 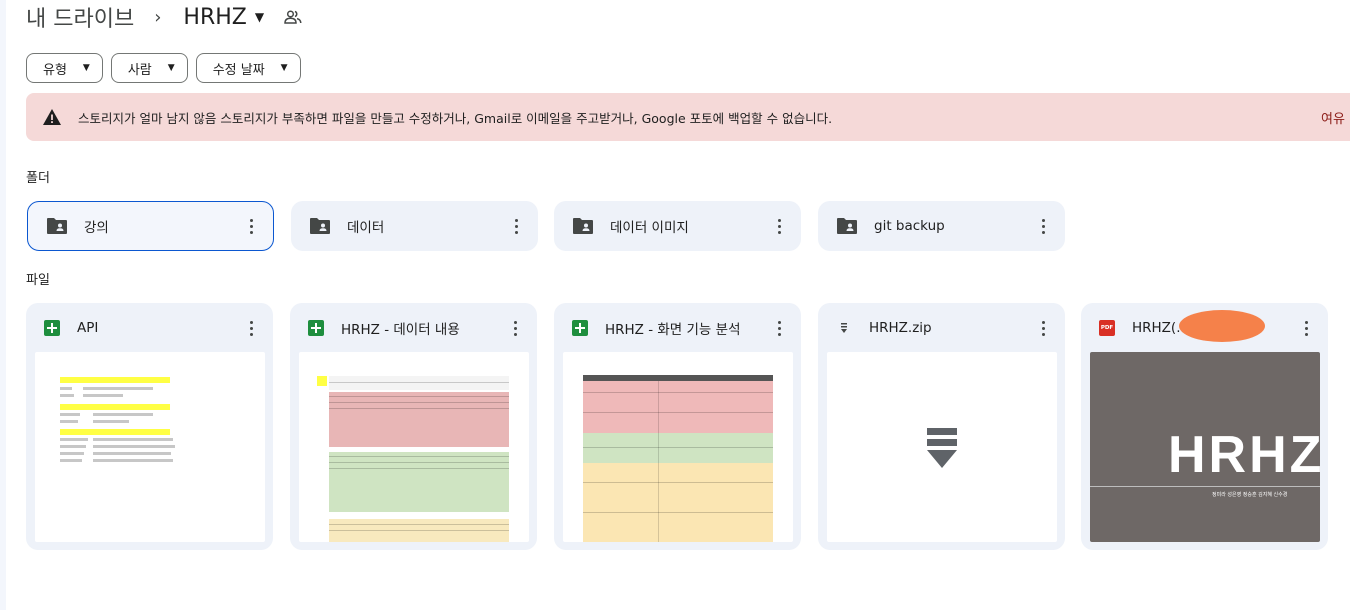 What do you see at coordinates (400, 330) in the screenshot?
I see `file-name: HRHZ - 데이터 내용` at bounding box center [400, 330].